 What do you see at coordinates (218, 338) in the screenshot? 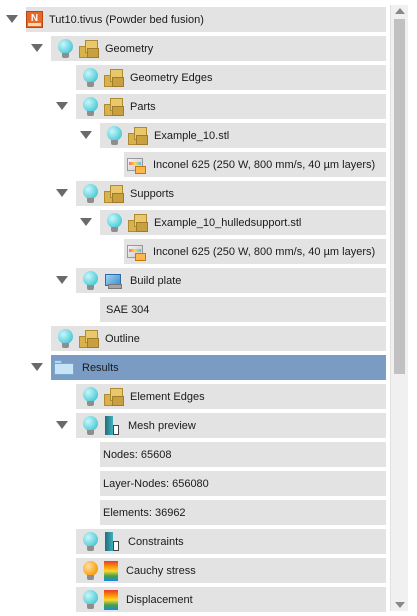
I see `tree-item-outline: Outline` at bounding box center [218, 338].